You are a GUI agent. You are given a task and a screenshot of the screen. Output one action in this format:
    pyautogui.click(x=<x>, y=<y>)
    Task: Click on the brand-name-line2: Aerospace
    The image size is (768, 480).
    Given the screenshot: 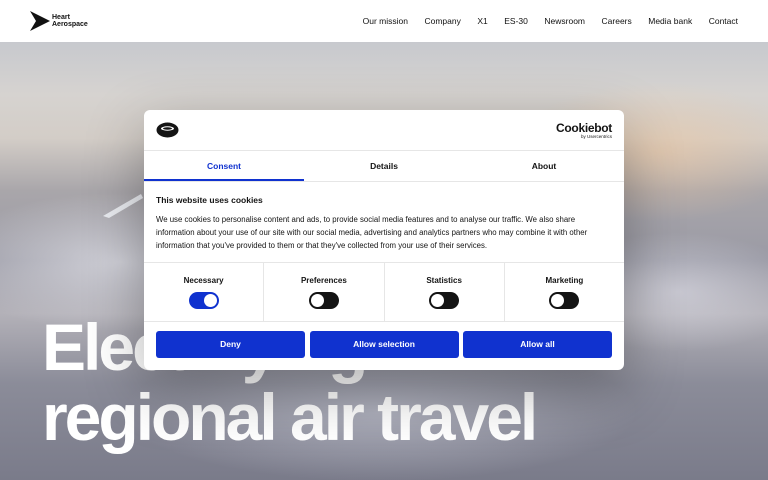 What is the action you would take?
    pyautogui.click(x=70, y=24)
    